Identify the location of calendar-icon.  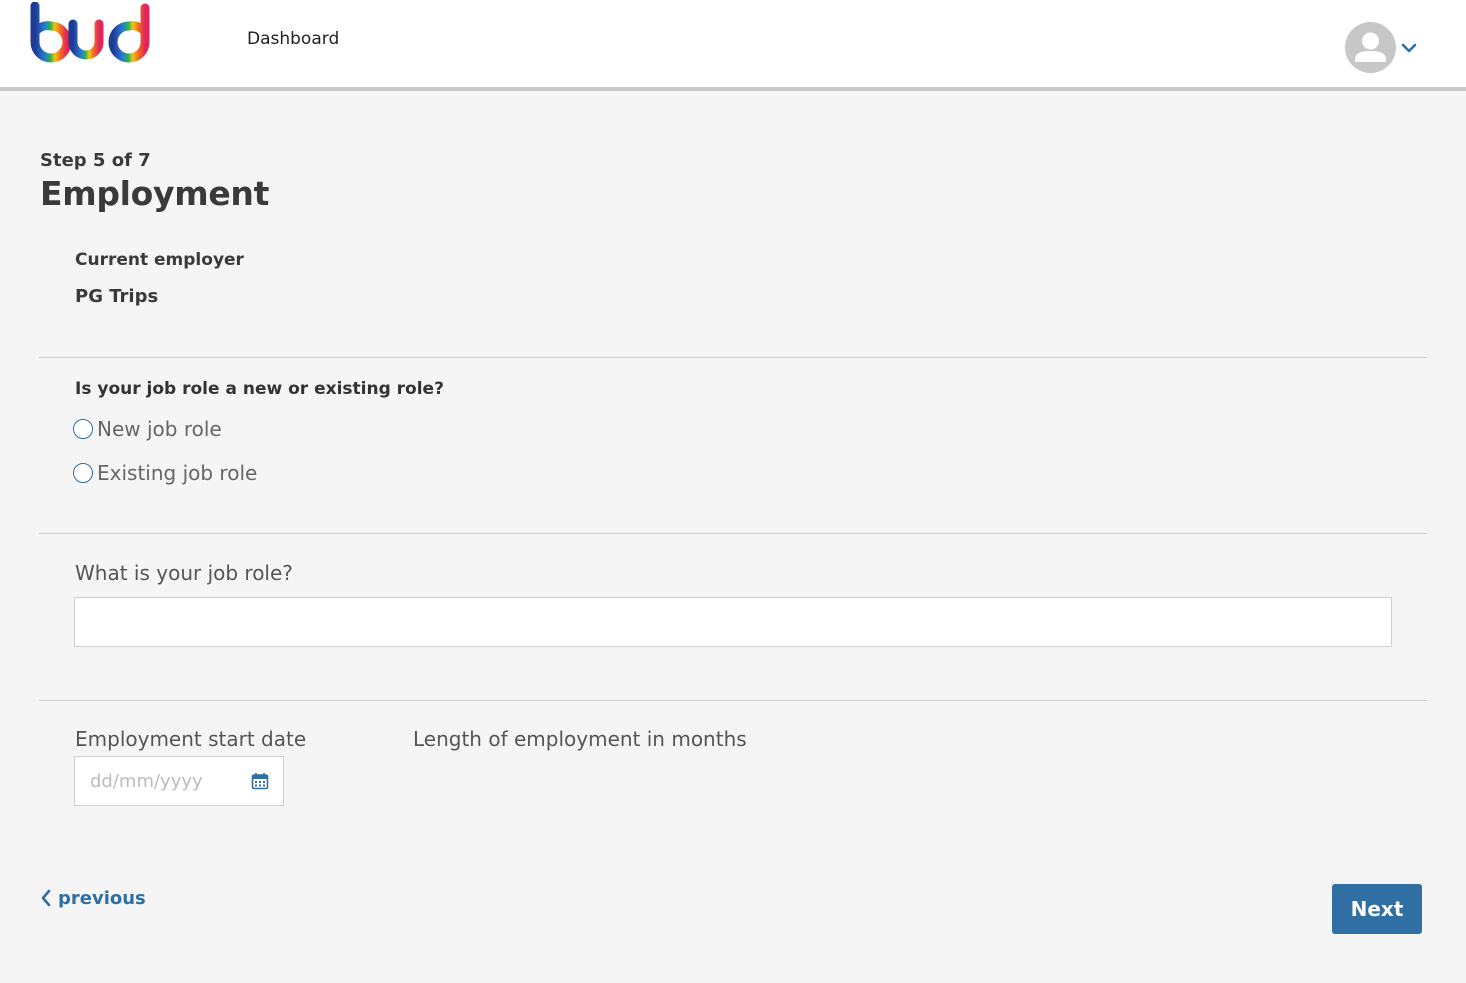
(260, 781).